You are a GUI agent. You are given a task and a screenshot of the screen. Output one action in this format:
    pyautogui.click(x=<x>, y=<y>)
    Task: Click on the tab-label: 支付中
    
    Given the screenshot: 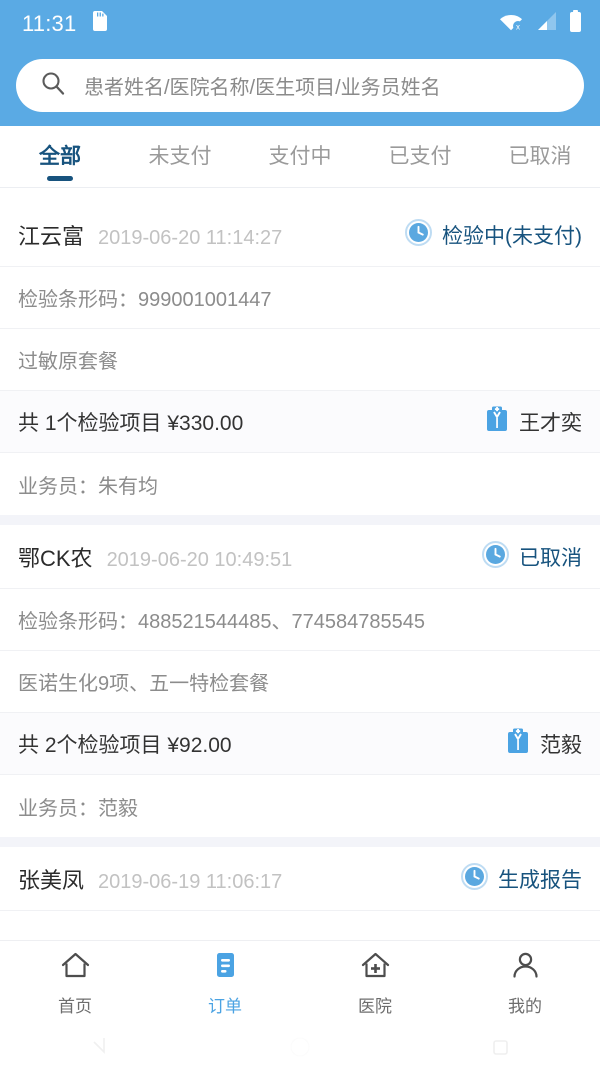 What is the action you would take?
    pyautogui.click(x=300, y=156)
    